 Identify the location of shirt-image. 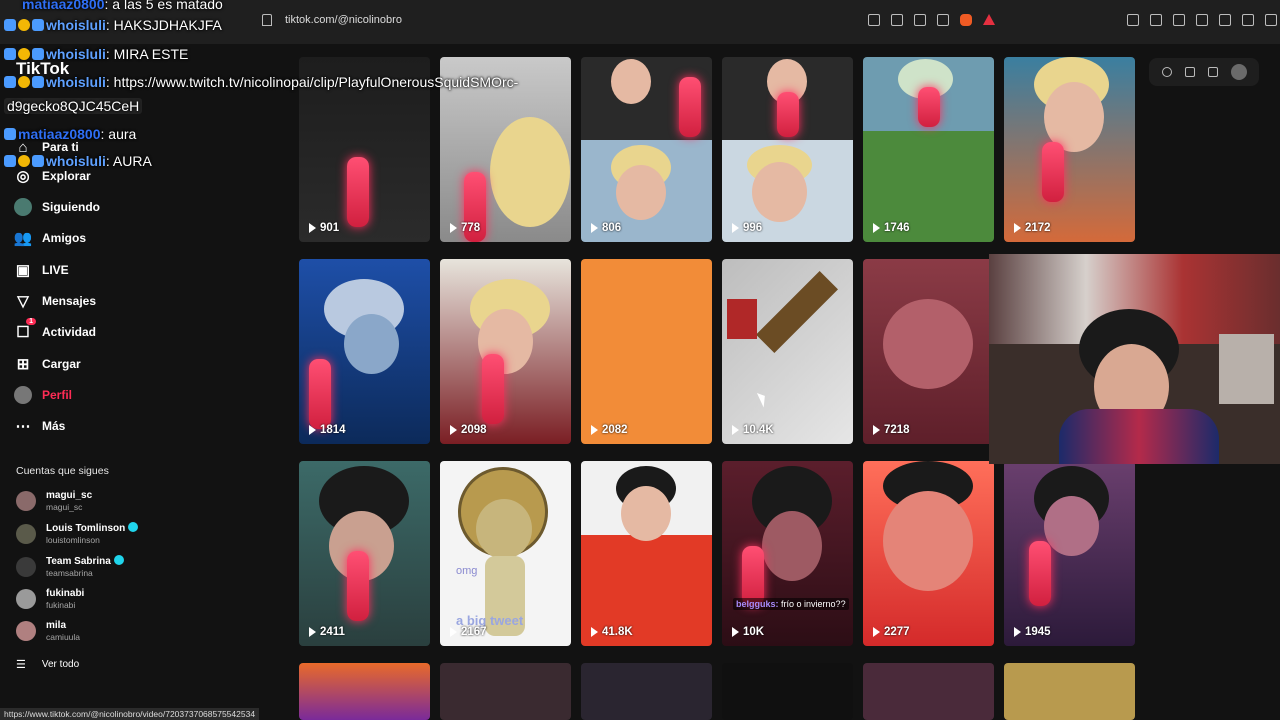
(1139, 436).